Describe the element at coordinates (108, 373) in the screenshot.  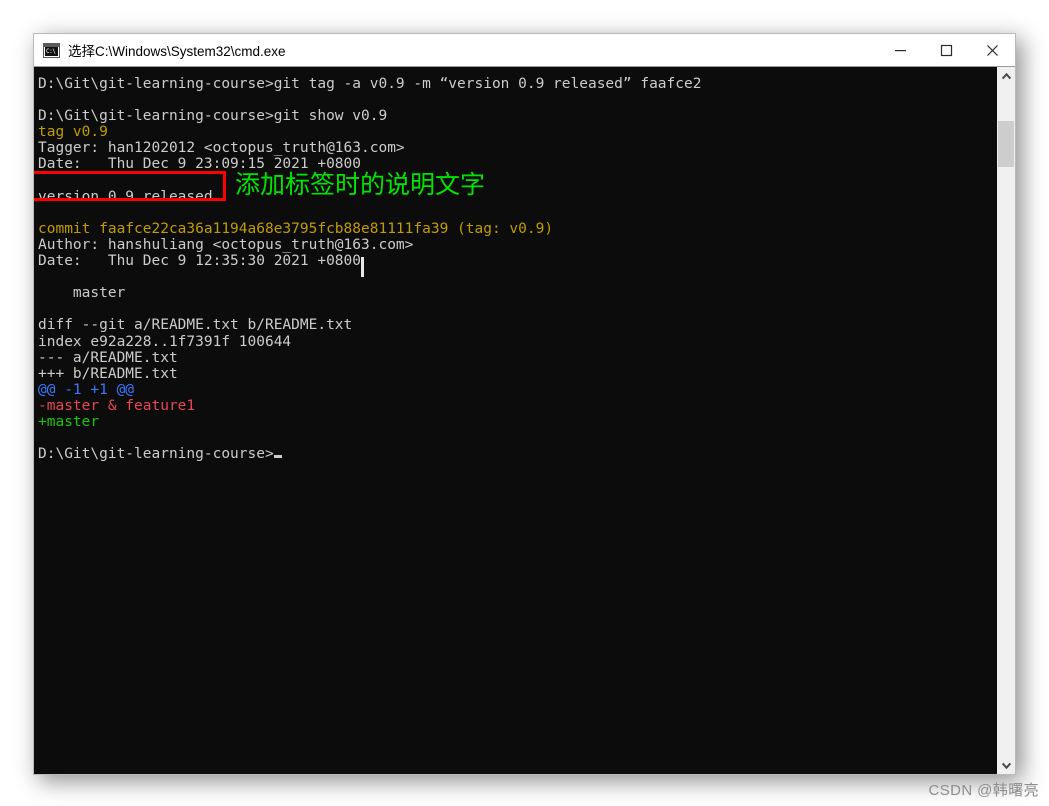
I see `console-line: +++ b/README.txt` at that location.